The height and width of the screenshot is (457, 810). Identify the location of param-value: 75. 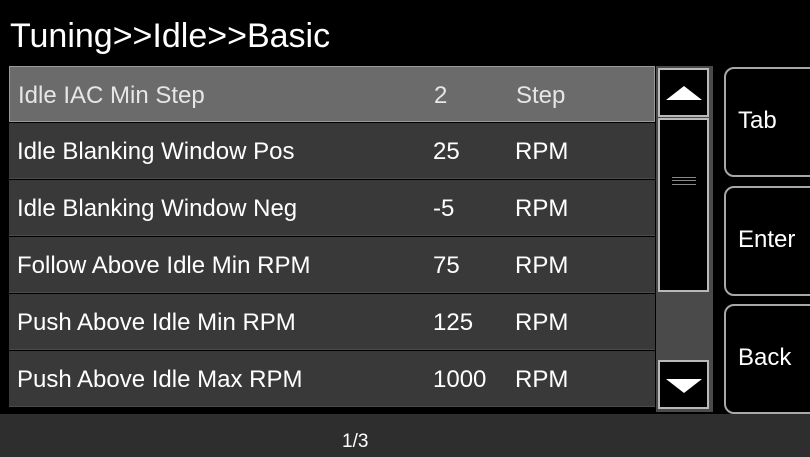
(446, 265).